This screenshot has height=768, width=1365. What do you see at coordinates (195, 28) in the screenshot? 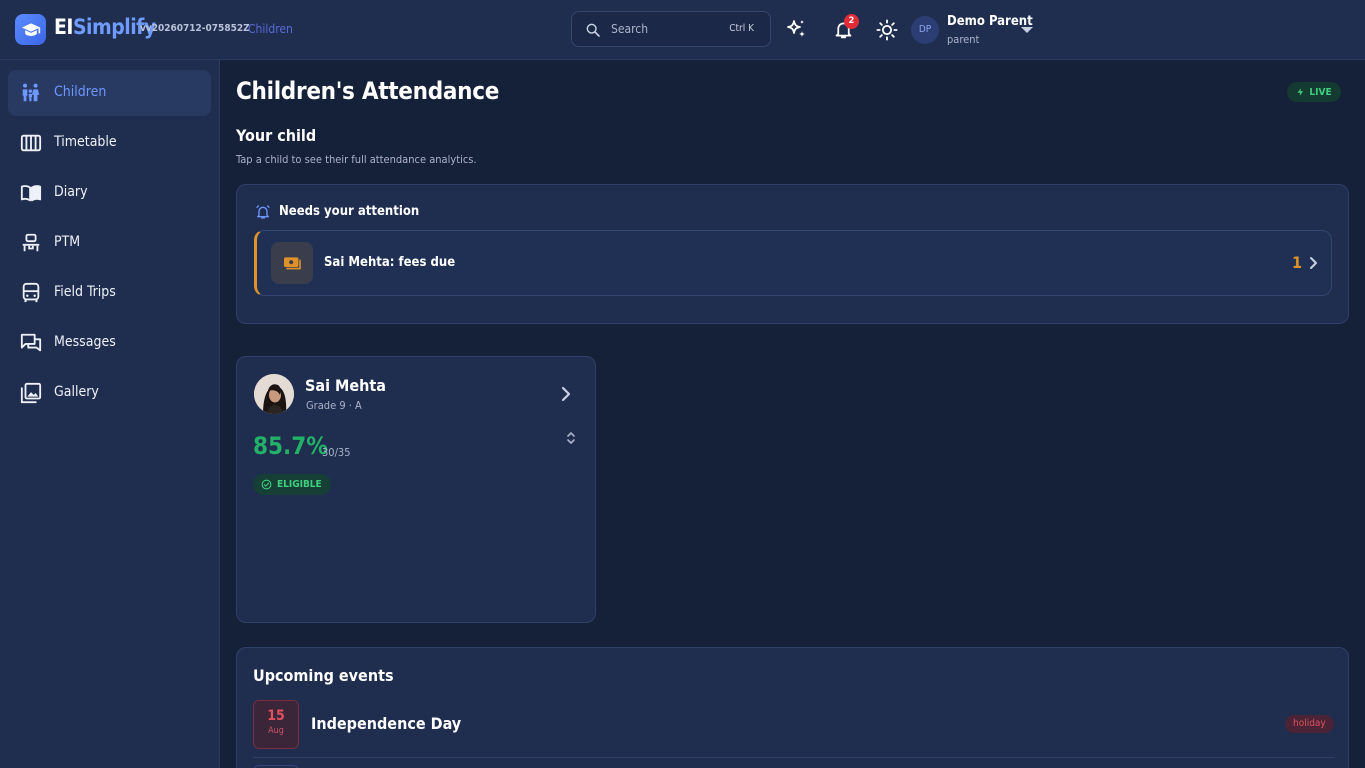
I see `version-label: vv20260712-075852Z` at bounding box center [195, 28].